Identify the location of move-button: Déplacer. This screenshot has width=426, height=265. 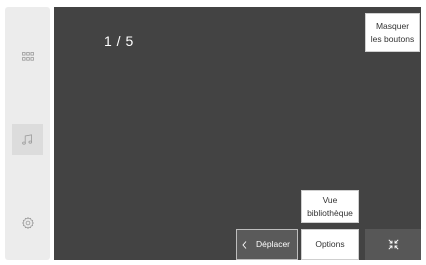
(267, 244).